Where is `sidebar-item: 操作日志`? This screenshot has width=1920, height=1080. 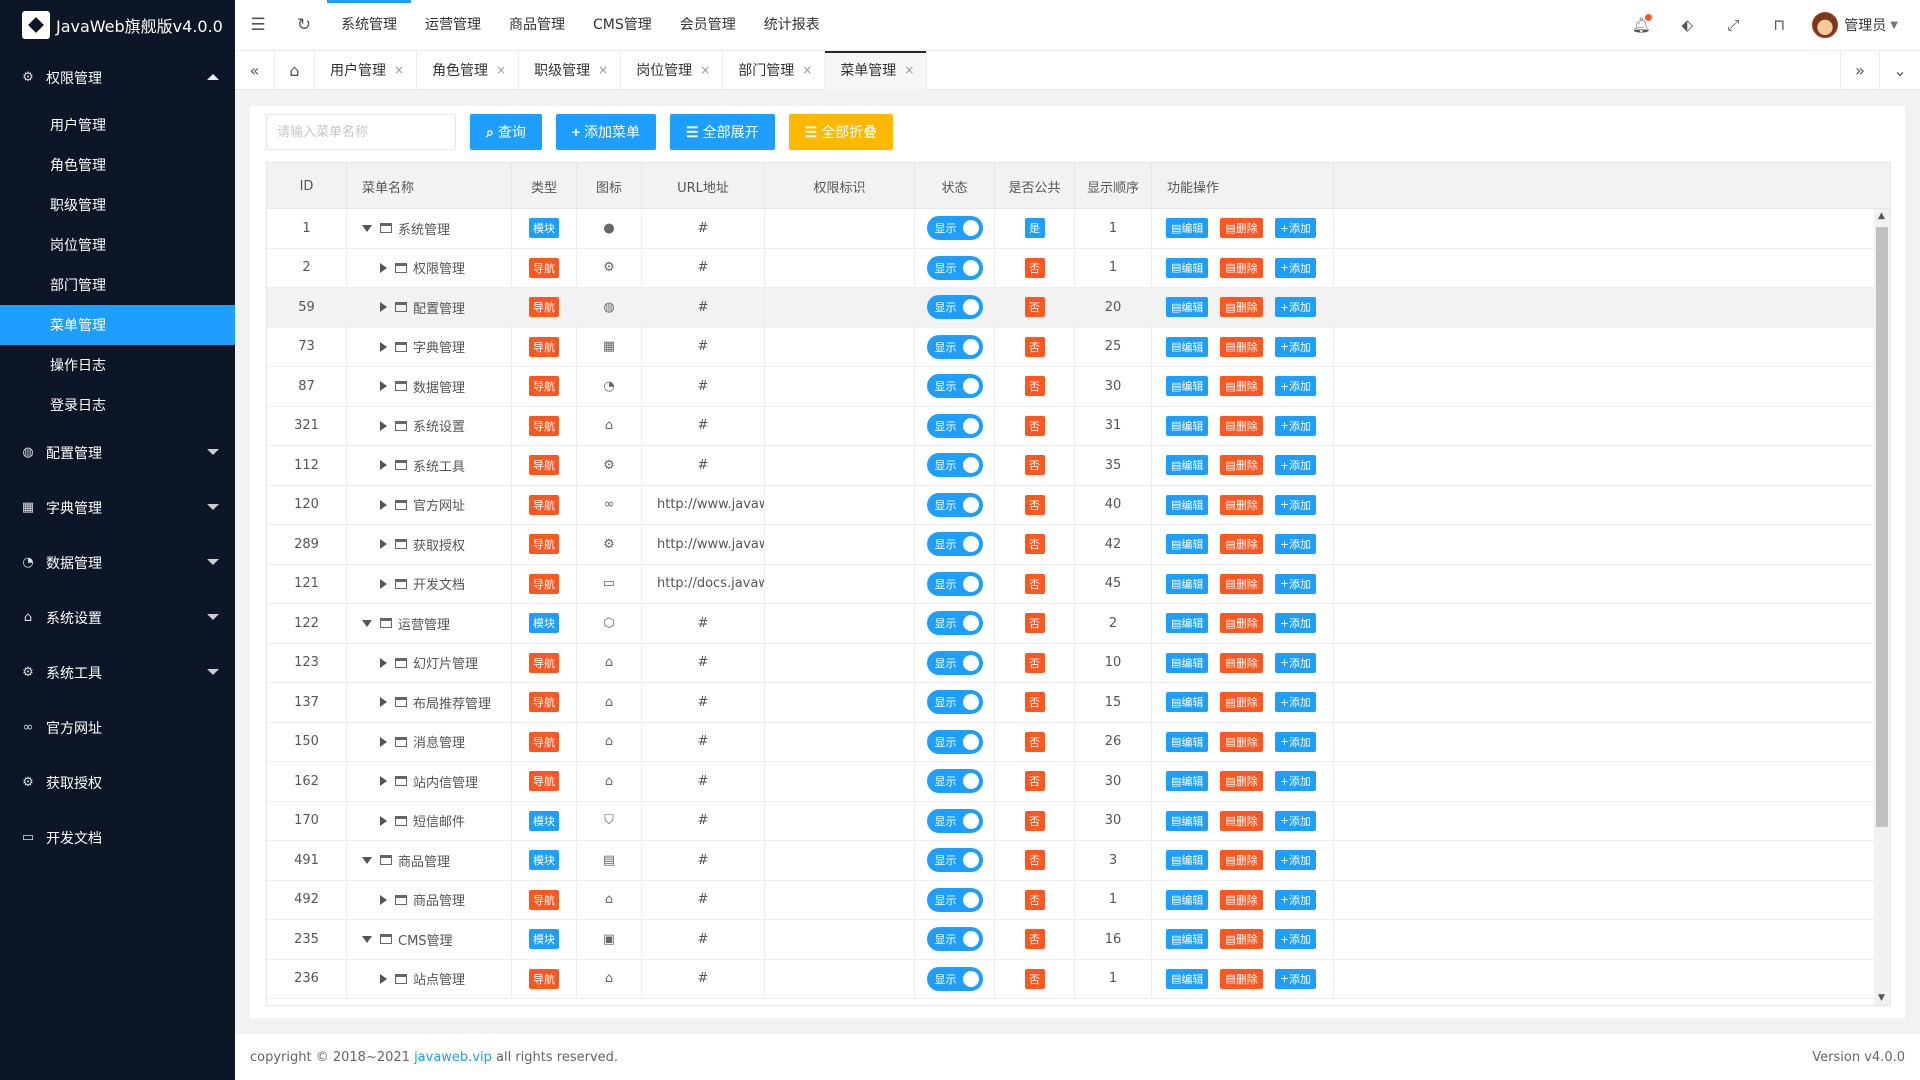 sidebar-item: 操作日志 is located at coordinates (117, 365).